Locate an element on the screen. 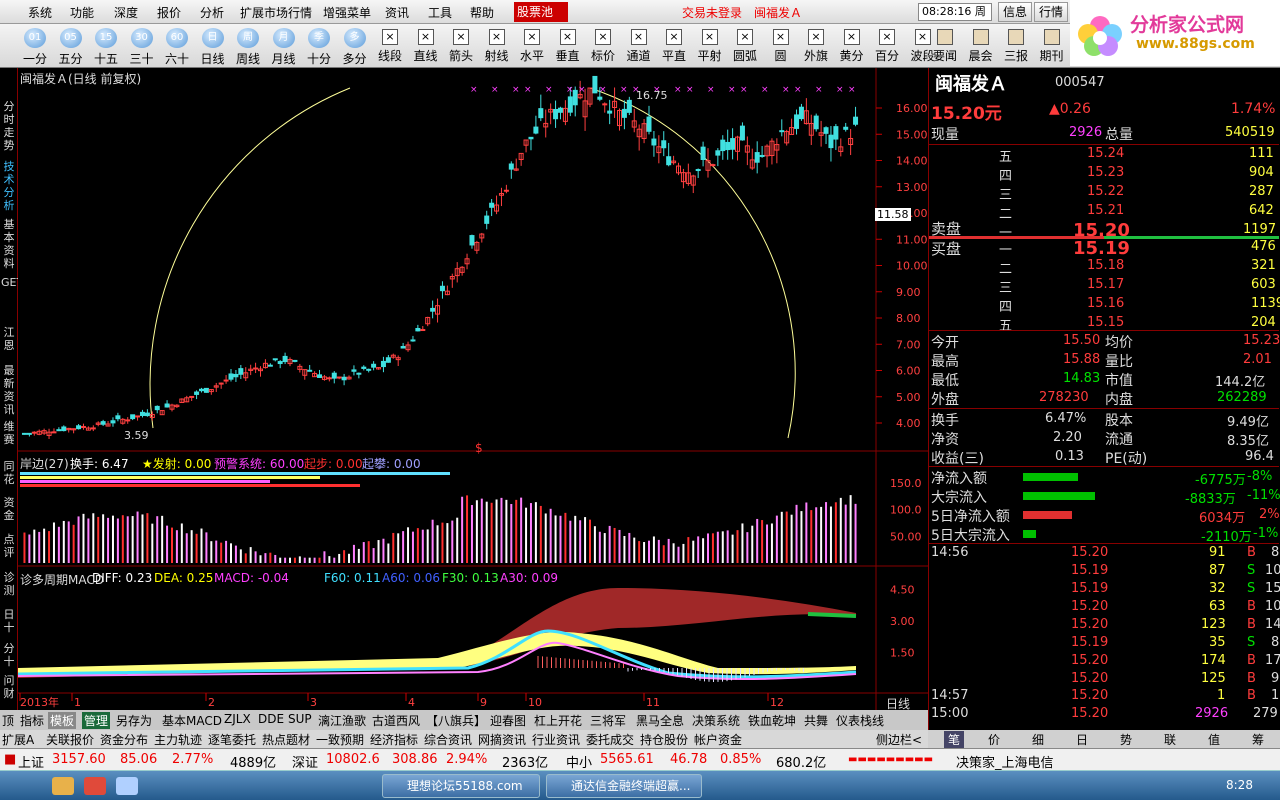  left-tab-6: 维赛 is located at coordinates (9, 433).